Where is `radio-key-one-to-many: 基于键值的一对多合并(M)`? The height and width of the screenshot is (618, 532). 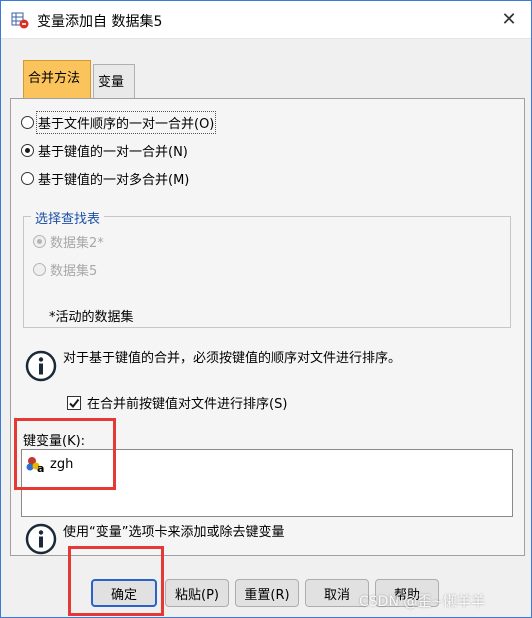
radio-key-one-to-many: 基于键值的一对多合并(M) is located at coordinates (105, 178).